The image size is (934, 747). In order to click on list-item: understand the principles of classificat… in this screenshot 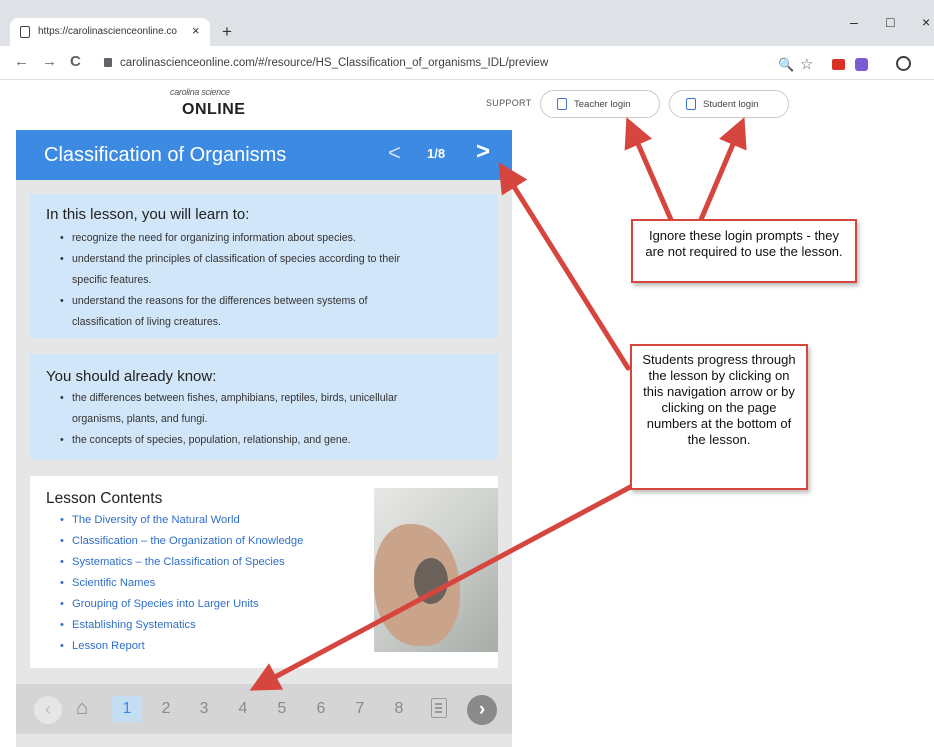, I will do `click(230, 259)`.